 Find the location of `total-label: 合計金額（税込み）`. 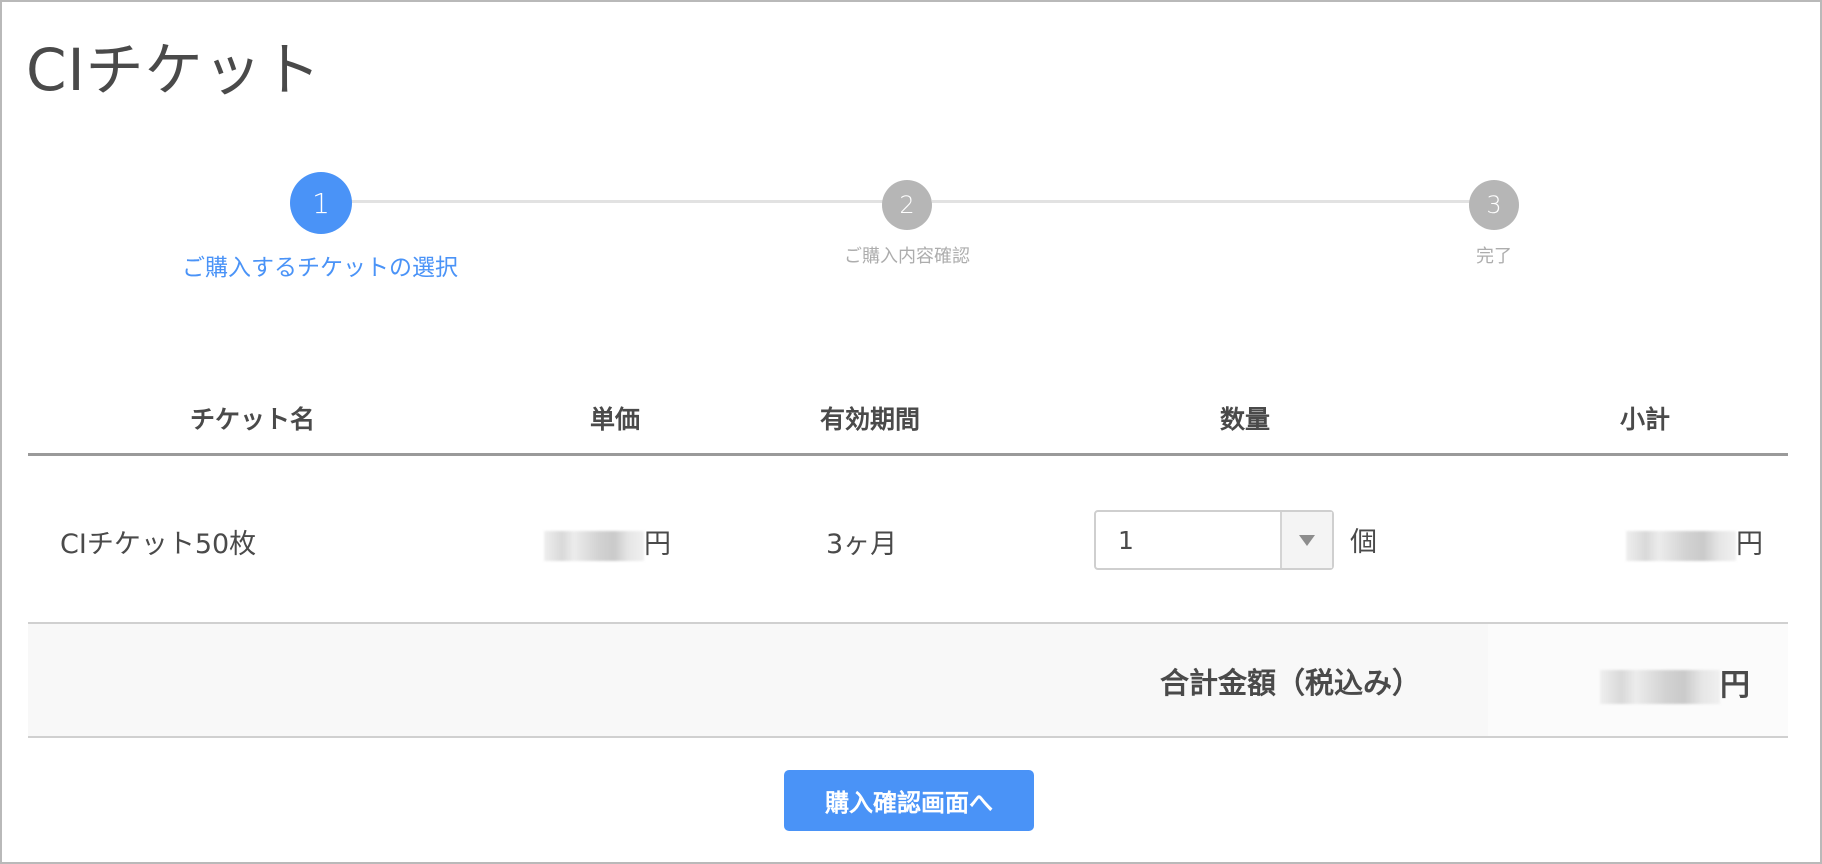

total-label: 合計金額（税込み） is located at coordinates (1291, 683).